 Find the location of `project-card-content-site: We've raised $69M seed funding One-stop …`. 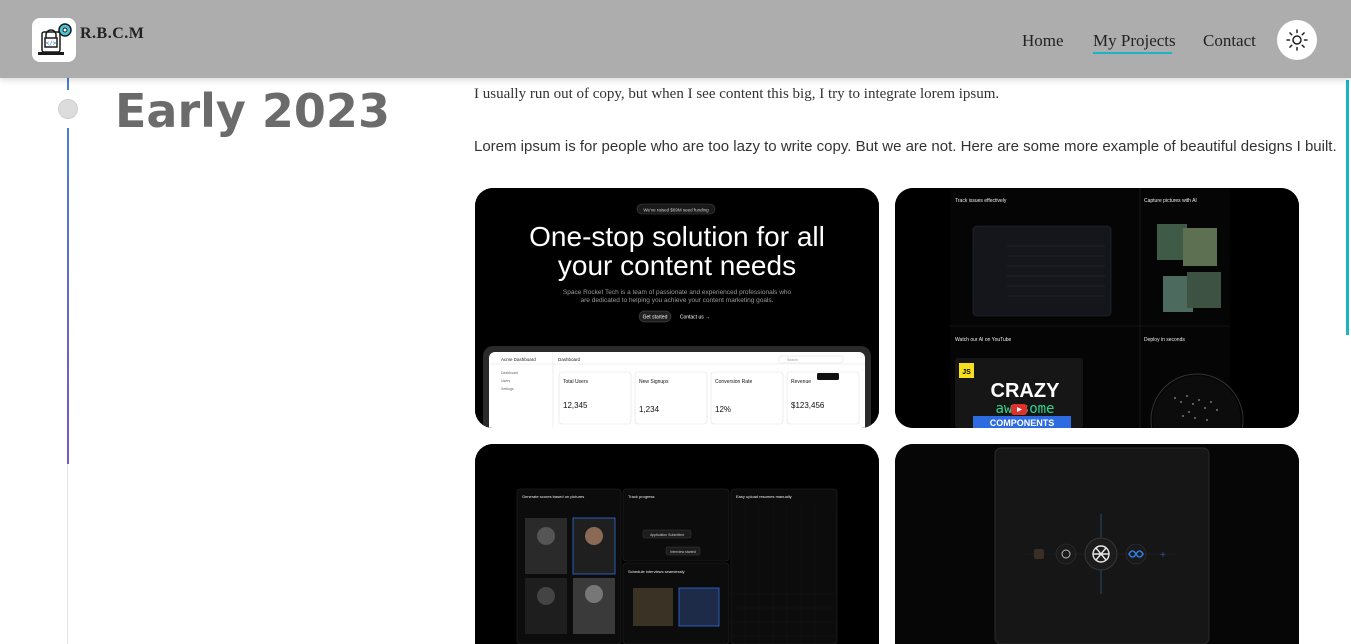

project-card-content-site: We've raised $69M seed funding One-stop … is located at coordinates (677, 308).